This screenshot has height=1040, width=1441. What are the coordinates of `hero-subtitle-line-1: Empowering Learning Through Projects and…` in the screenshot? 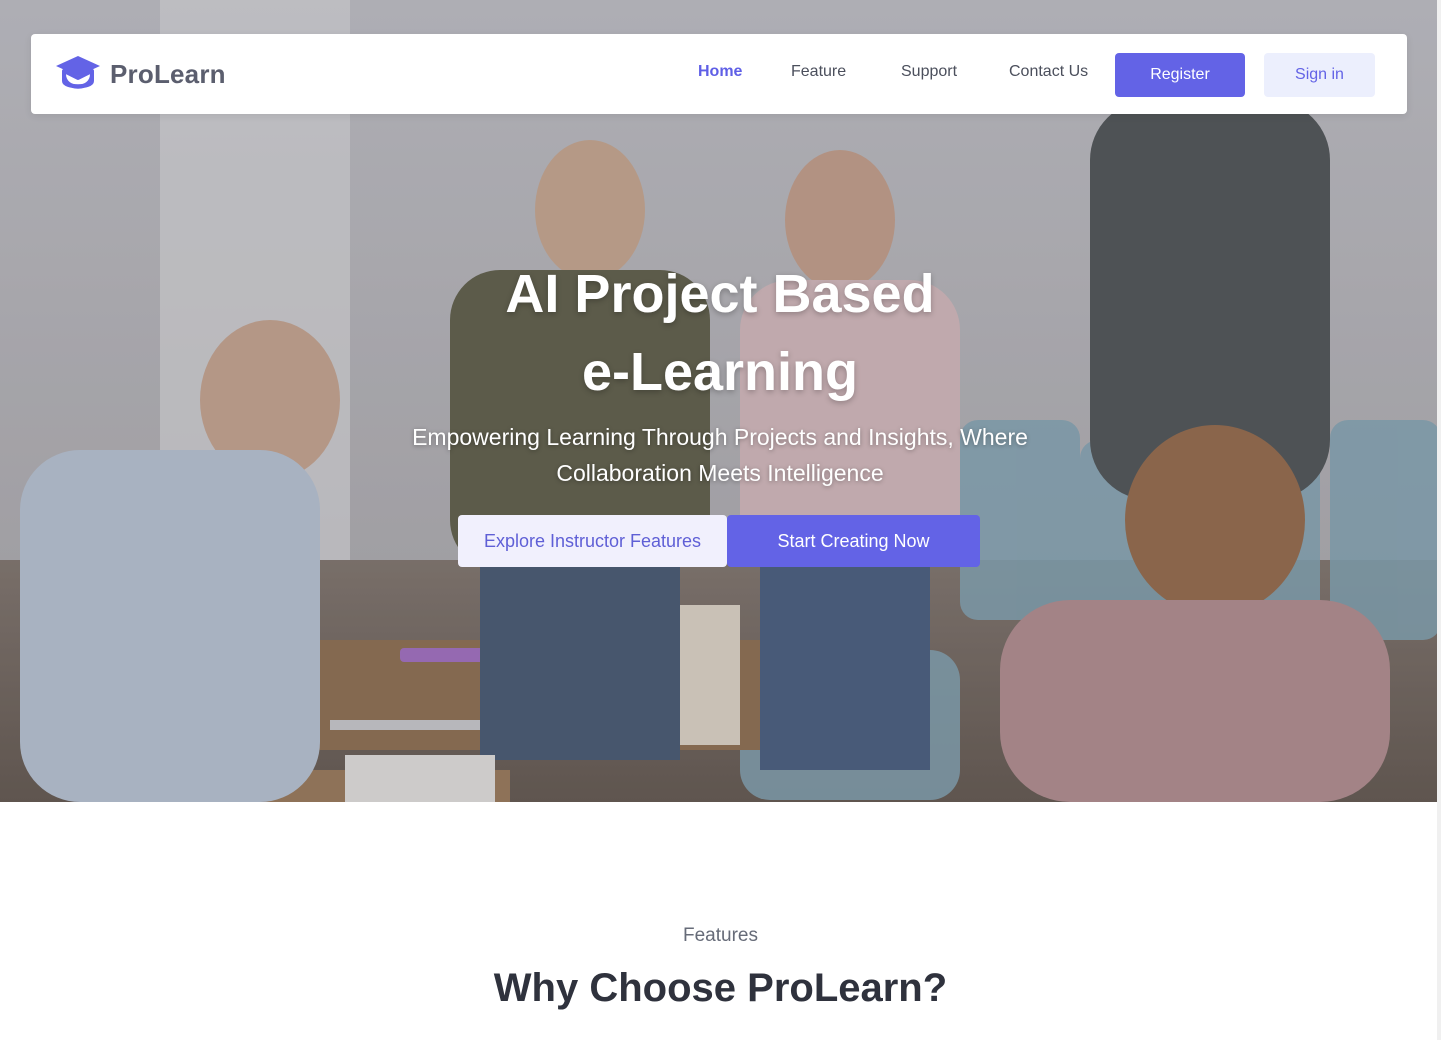 It's located at (720, 437).